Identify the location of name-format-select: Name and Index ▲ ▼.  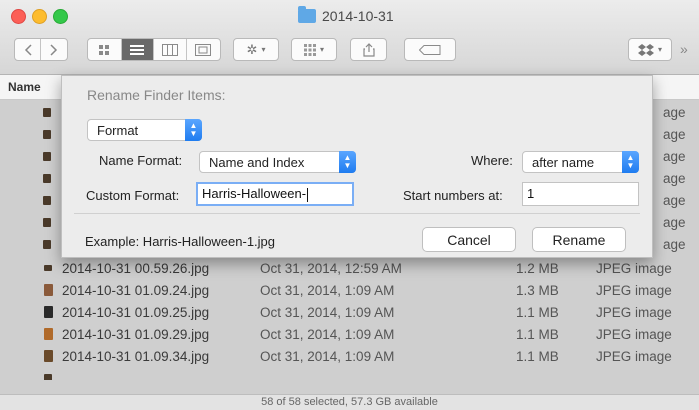
(277, 162).